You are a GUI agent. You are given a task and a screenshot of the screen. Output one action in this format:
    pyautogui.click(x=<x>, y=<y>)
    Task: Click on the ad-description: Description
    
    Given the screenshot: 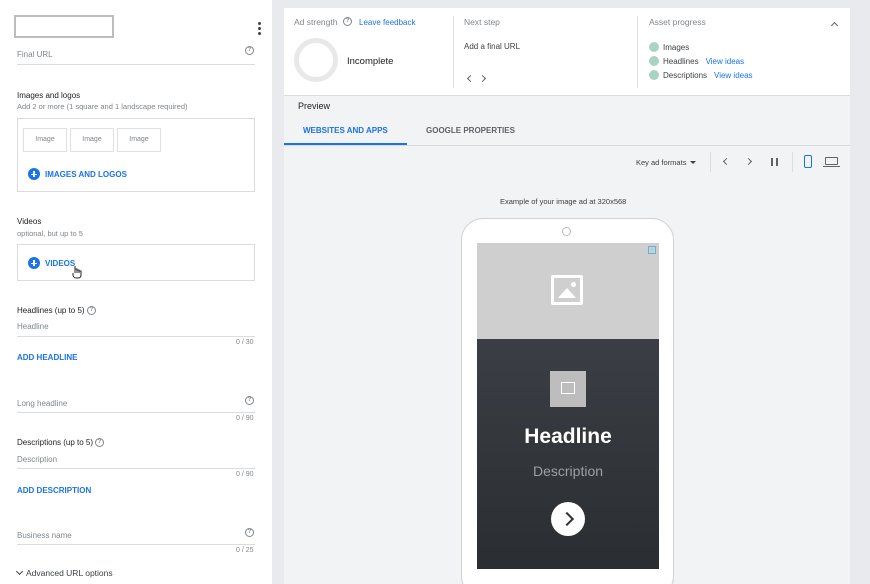 What is the action you would take?
    pyautogui.click(x=568, y=471)
    